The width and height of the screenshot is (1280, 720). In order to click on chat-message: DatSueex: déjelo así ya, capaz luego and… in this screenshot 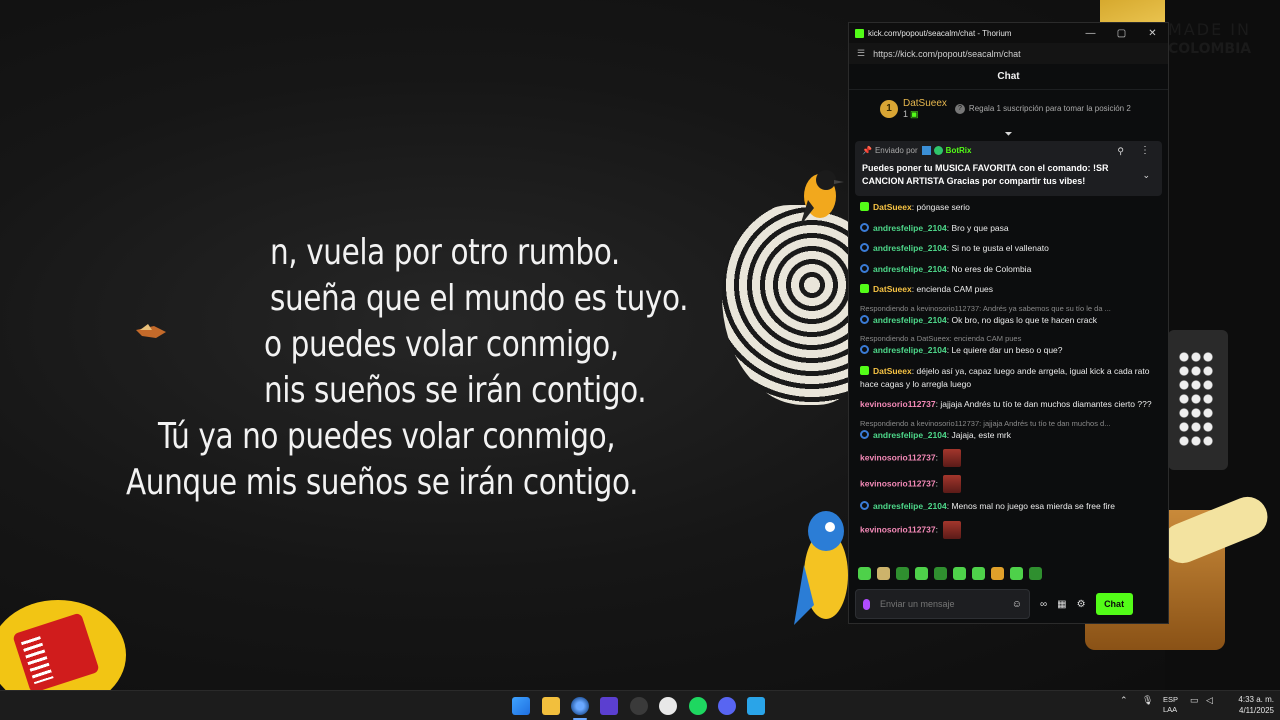, I will do `click(1010, 378)`.